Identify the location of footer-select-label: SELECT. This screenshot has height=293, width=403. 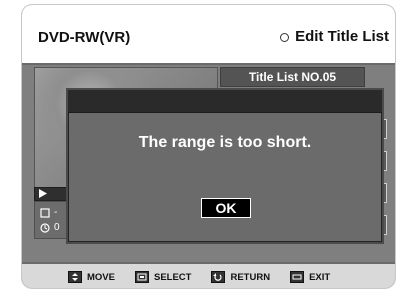
(172, 277).